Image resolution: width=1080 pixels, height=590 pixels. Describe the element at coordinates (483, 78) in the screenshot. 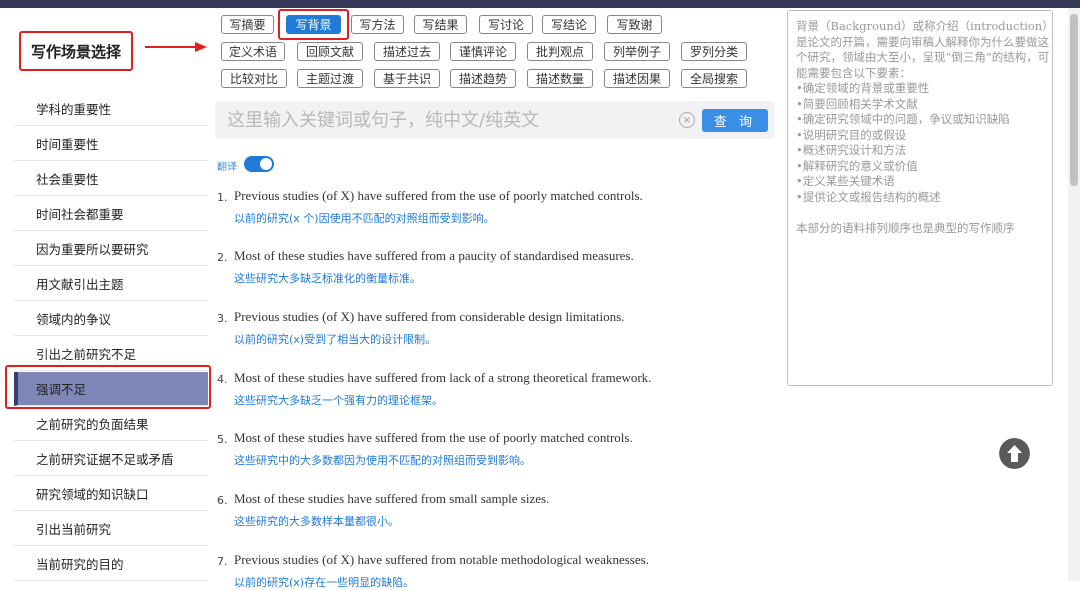

I see `tag-describe-trend: 描述趋势` at that location.